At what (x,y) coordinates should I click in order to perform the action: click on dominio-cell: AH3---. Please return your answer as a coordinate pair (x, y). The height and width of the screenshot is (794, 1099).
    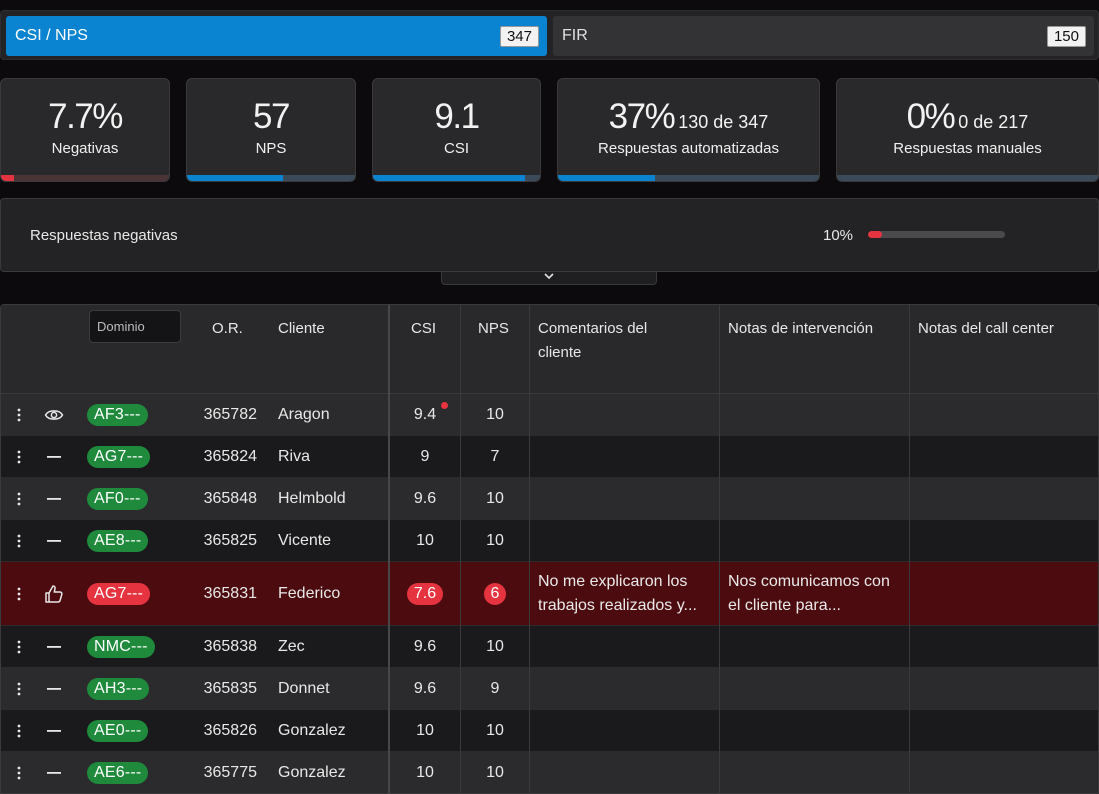
    Looking at the image, I should click on (118, 688).